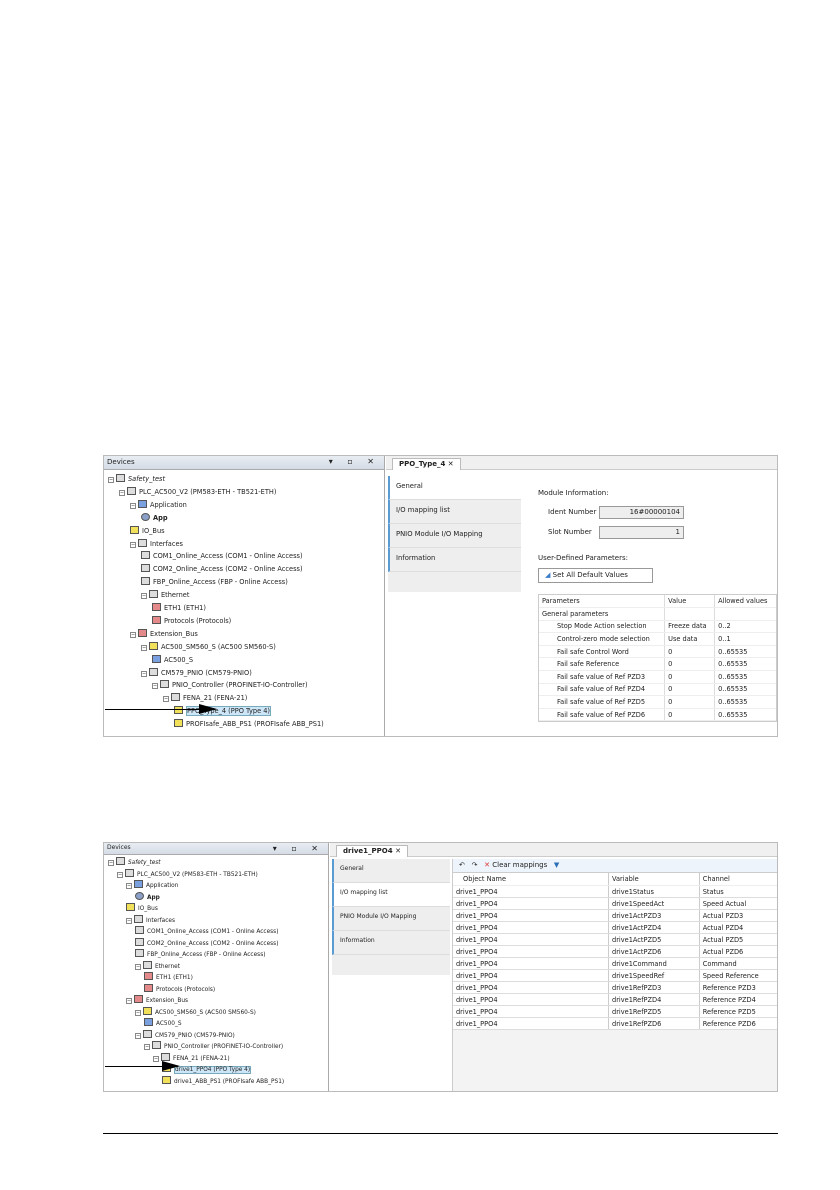 Image resolution: width=840 pixels, height=1190 pixels. What do you see at coordinates (244, 647) in the screenshot?
I see `tree-item: − AC500_SM560_S (AC500 SM560-S)` at bounding box center [244, 647].